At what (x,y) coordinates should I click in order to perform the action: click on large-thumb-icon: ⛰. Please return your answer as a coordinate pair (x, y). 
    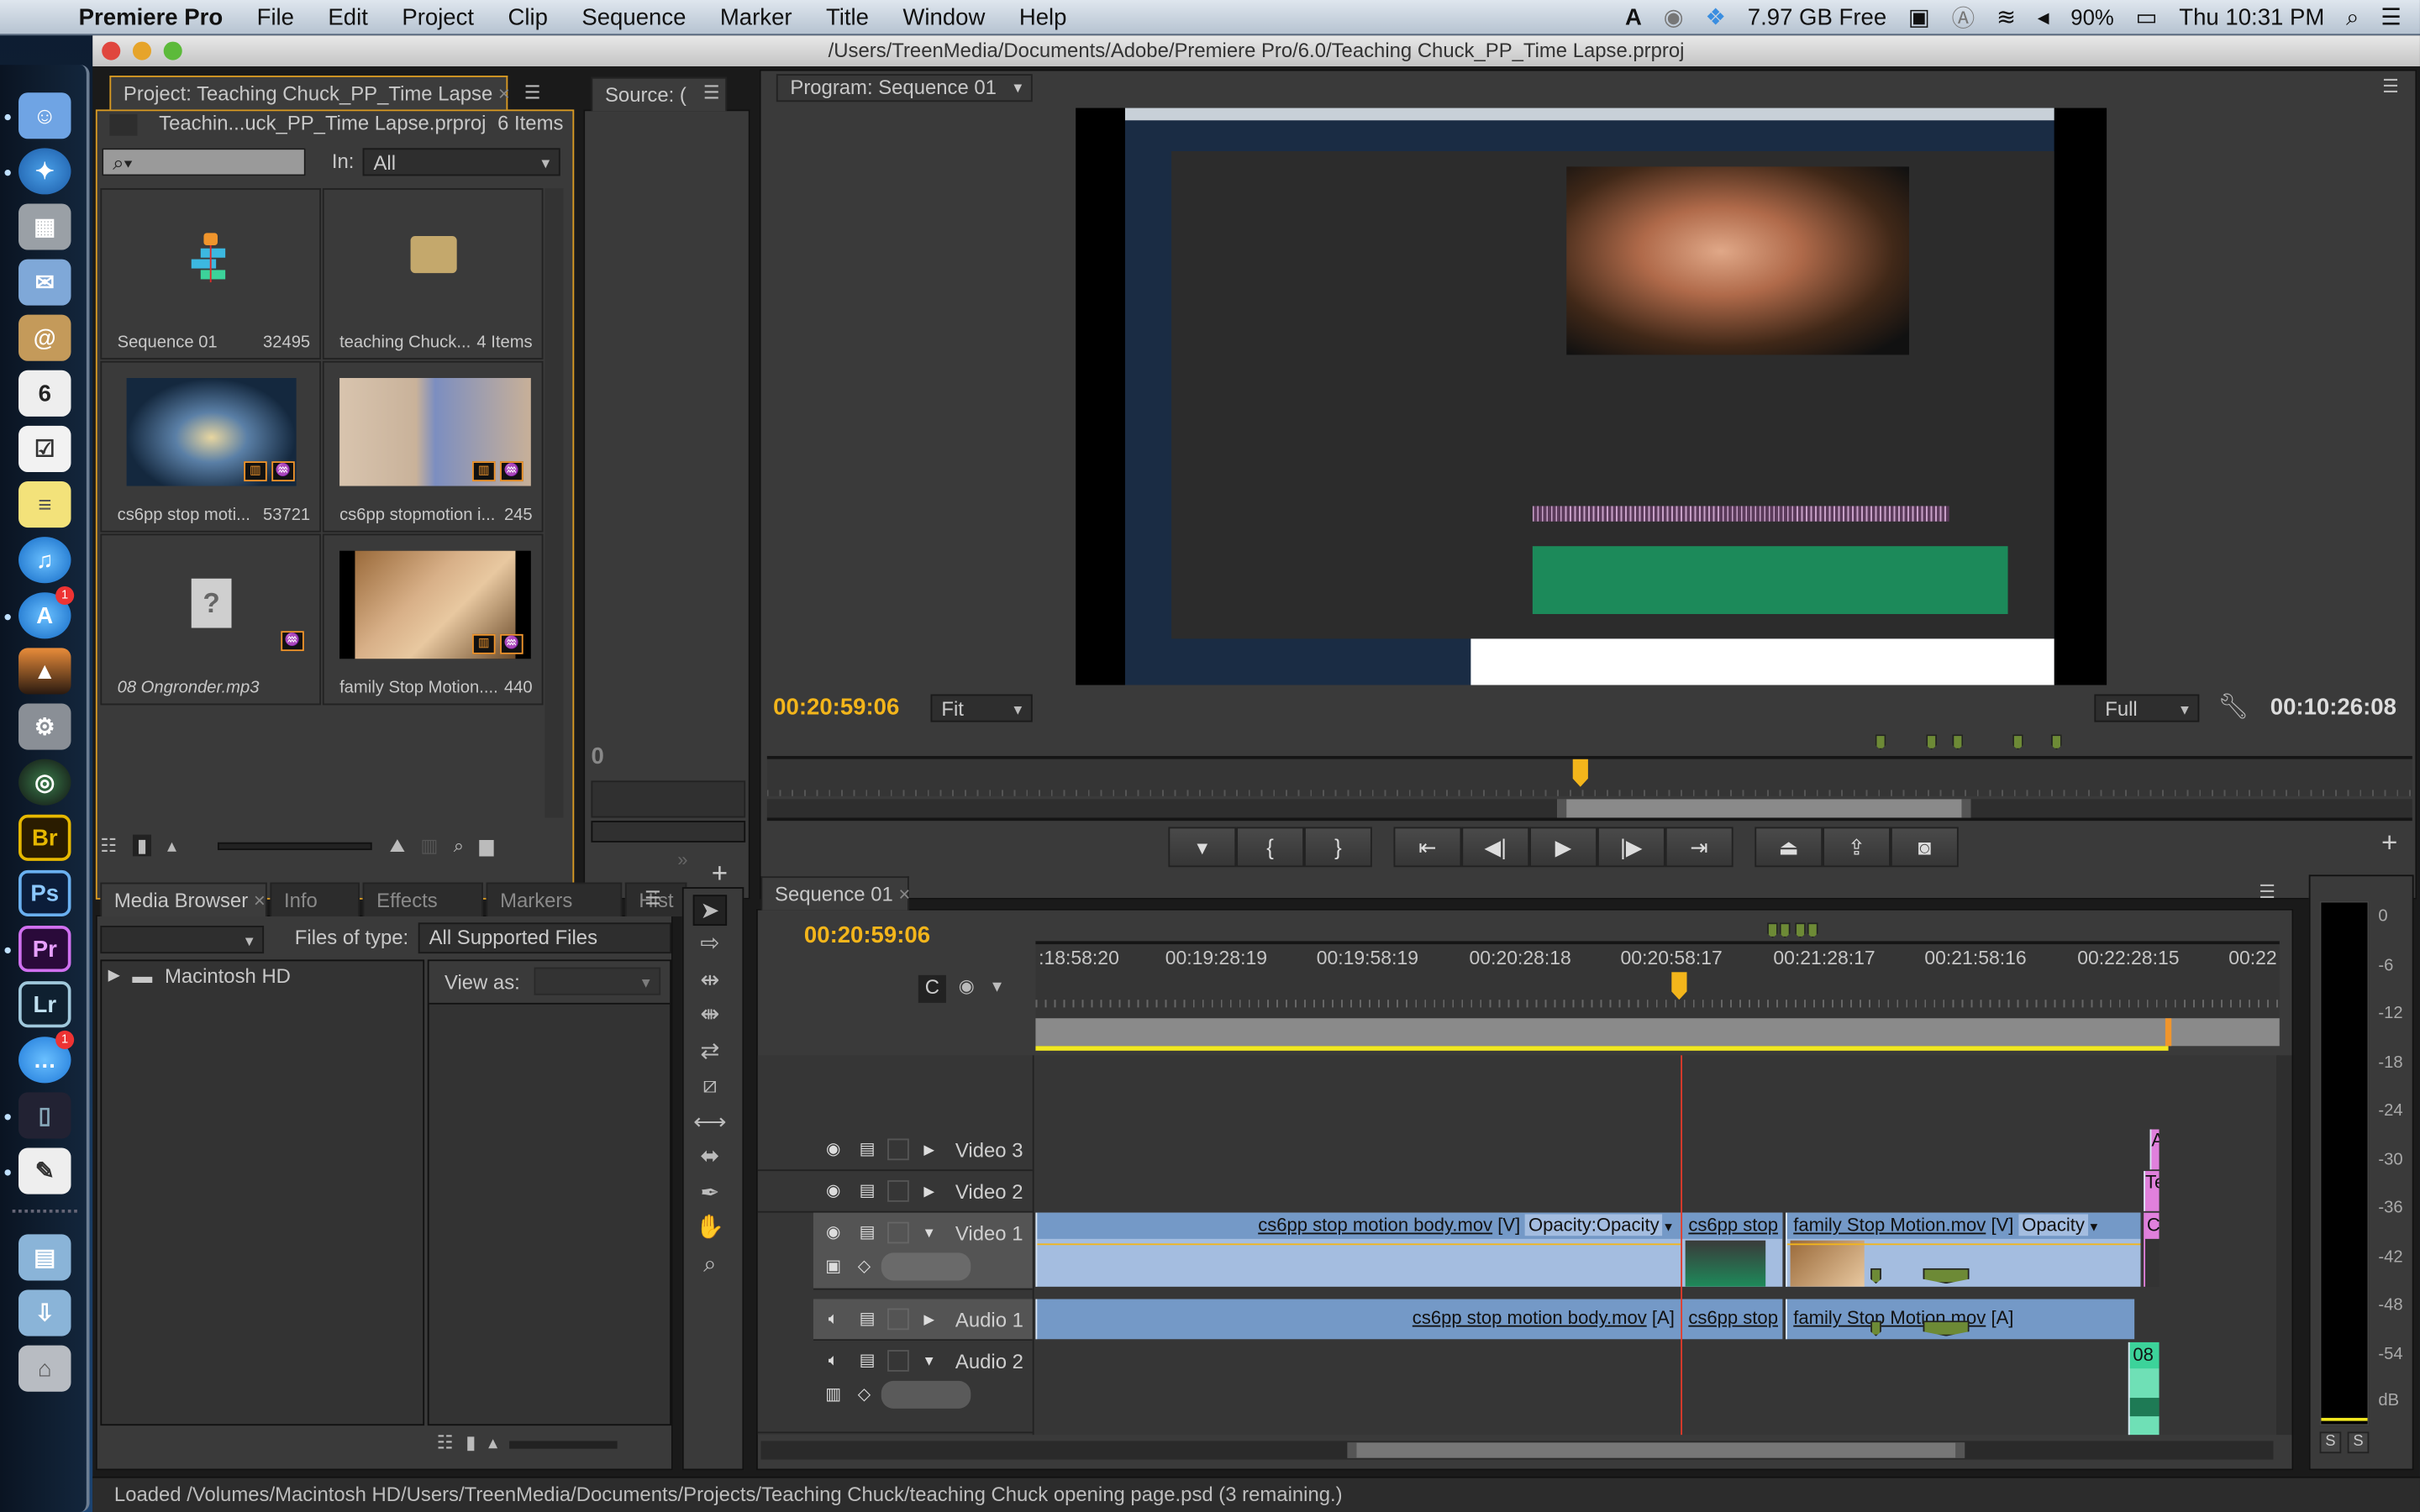
    Looking at the image, I should click on (398, 846).